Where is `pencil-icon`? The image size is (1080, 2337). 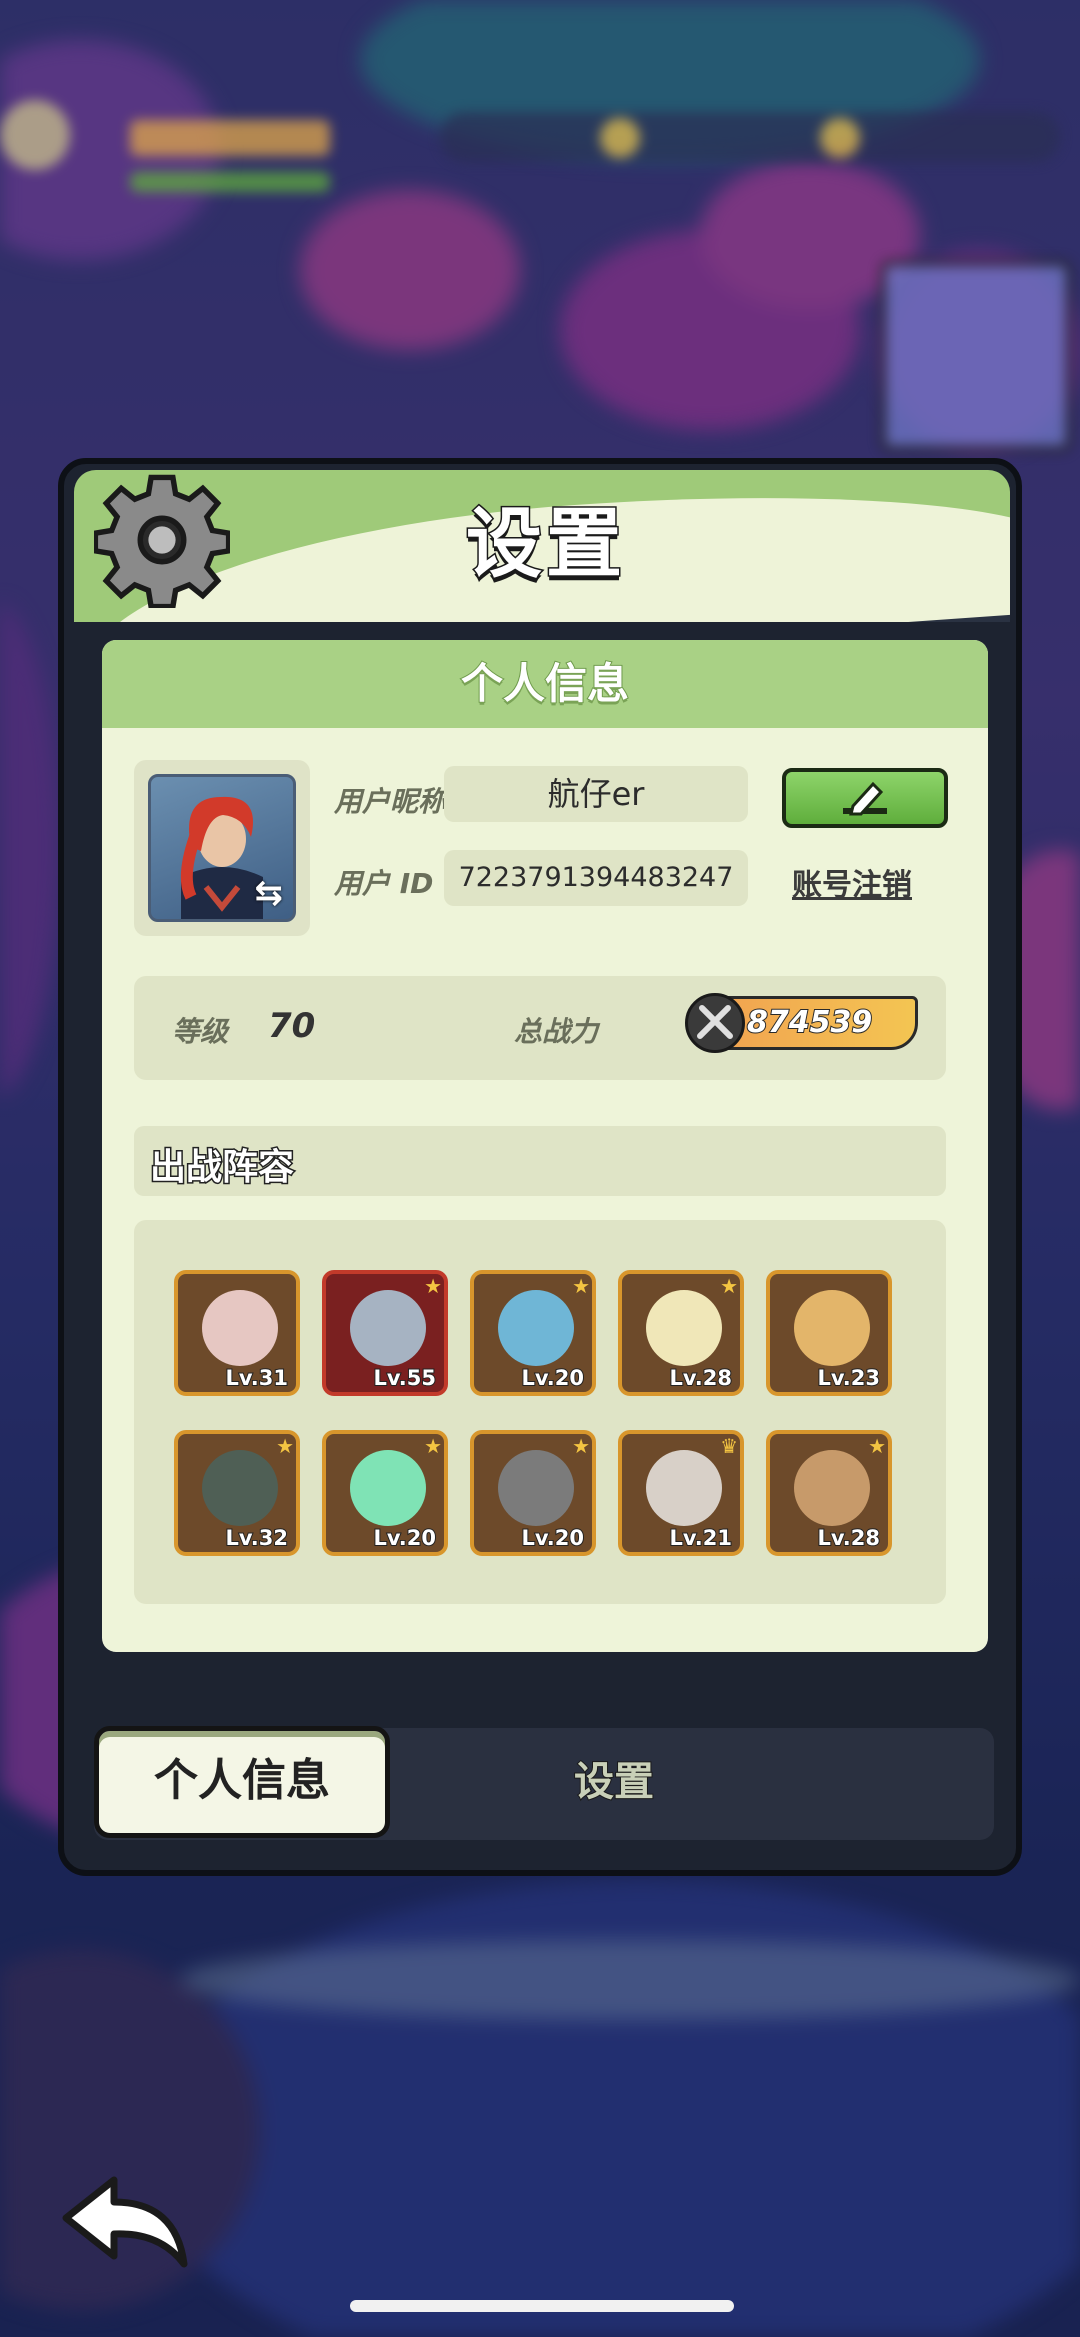
pencil-icon is located at coordinates (865, 798).